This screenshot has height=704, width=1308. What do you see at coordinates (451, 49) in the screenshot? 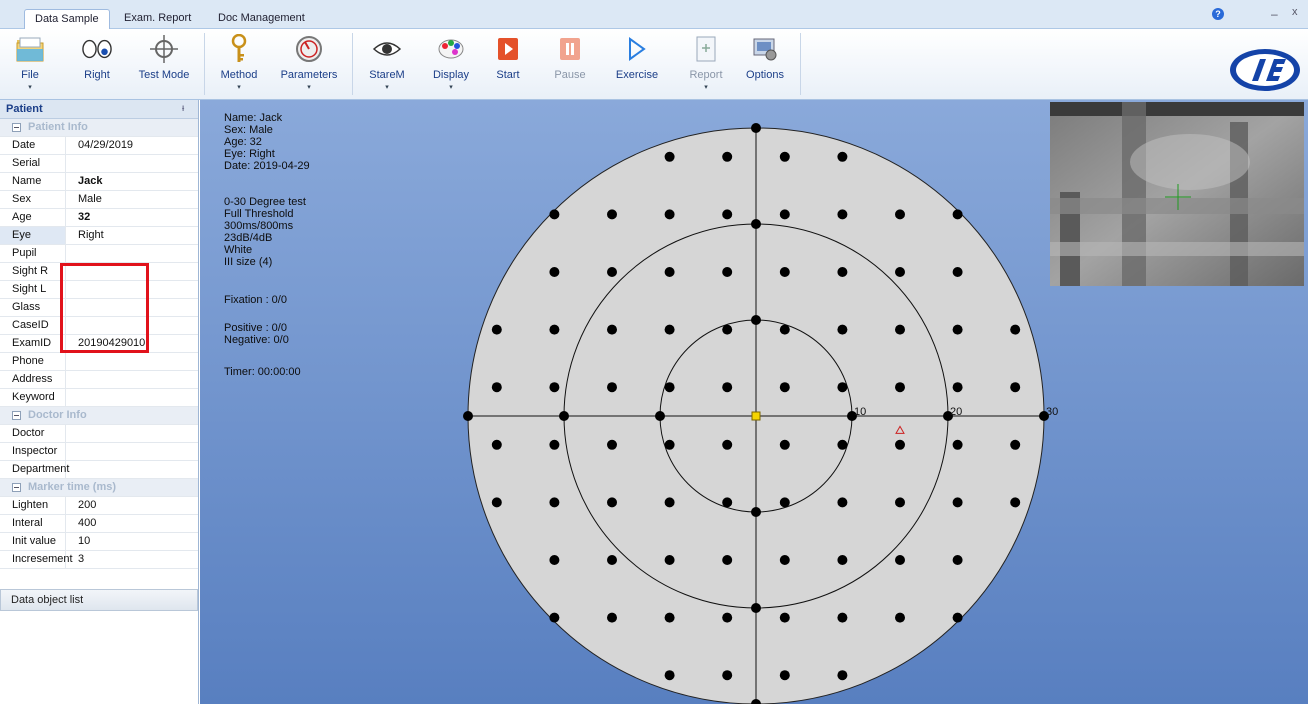
I see `palette-icon` at bounding box center [451, 49].